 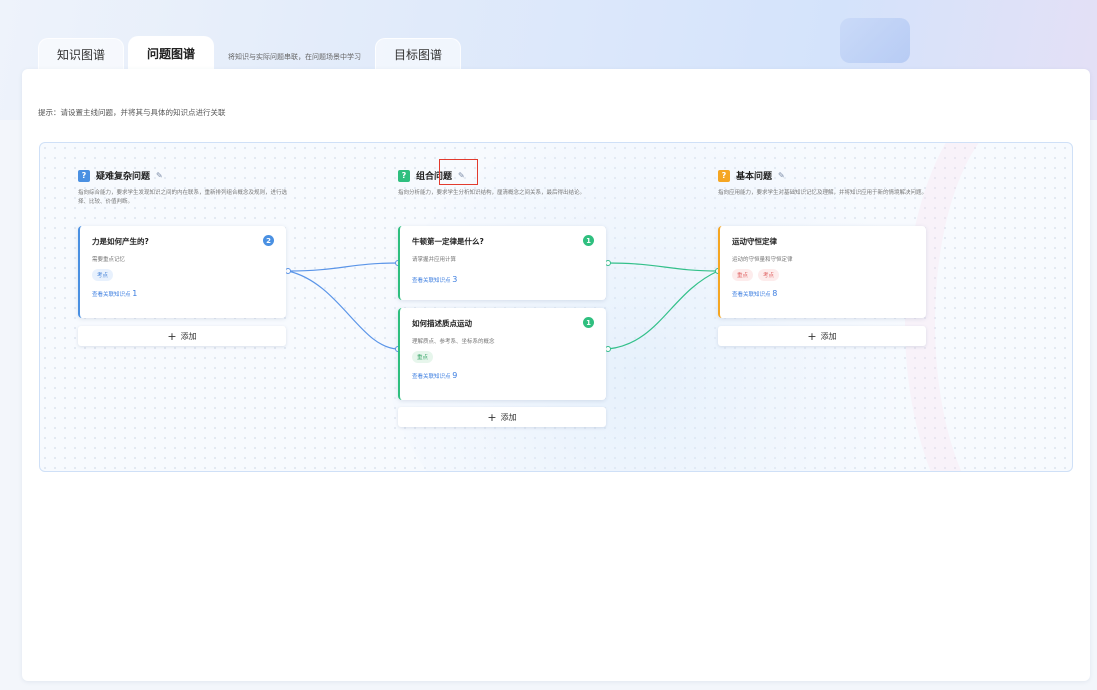 I want to click on card-subtitle: 运动的守恒量和守恒定律, so click(x=762, y=260).